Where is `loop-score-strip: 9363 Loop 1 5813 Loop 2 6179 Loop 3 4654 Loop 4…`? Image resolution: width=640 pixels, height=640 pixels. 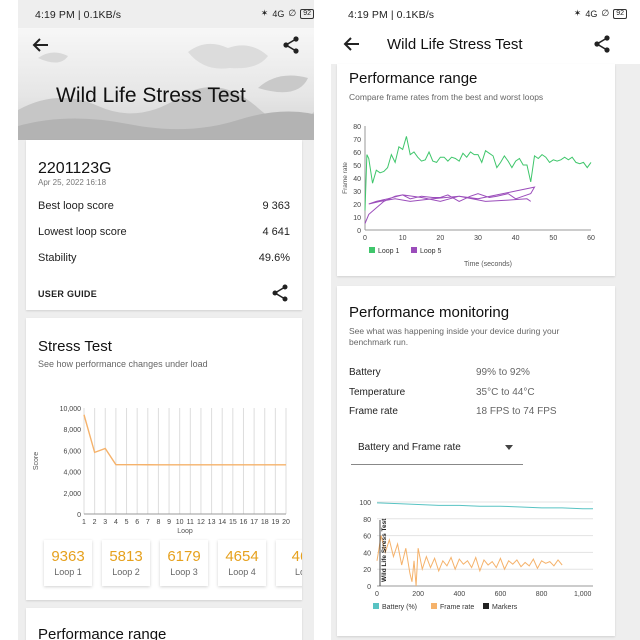 loop-score-strip: 9363 Loop 1 5813 Loop 2 6179 Loop 3 4654 Loop 4… is located at coordinates (173, 564).